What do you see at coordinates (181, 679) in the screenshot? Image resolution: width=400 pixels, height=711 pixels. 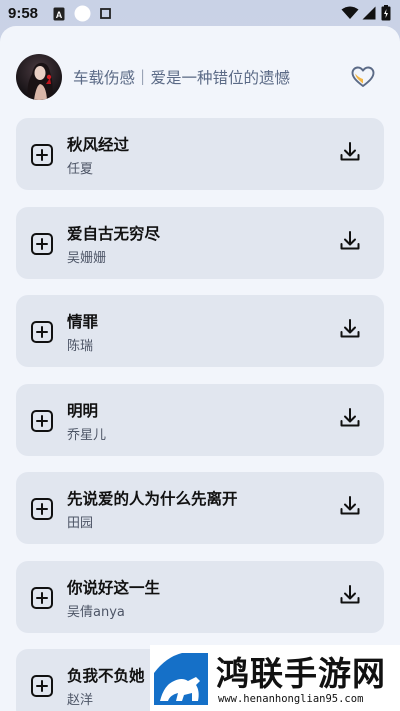 I see `watermark-logo` at bounding box center [181, 679].